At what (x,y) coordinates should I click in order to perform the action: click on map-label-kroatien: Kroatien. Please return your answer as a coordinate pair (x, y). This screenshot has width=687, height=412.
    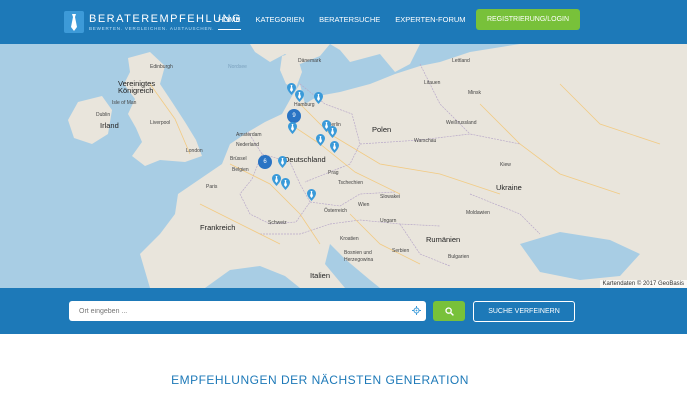
    Looking at the image, I should click on (349, 239).